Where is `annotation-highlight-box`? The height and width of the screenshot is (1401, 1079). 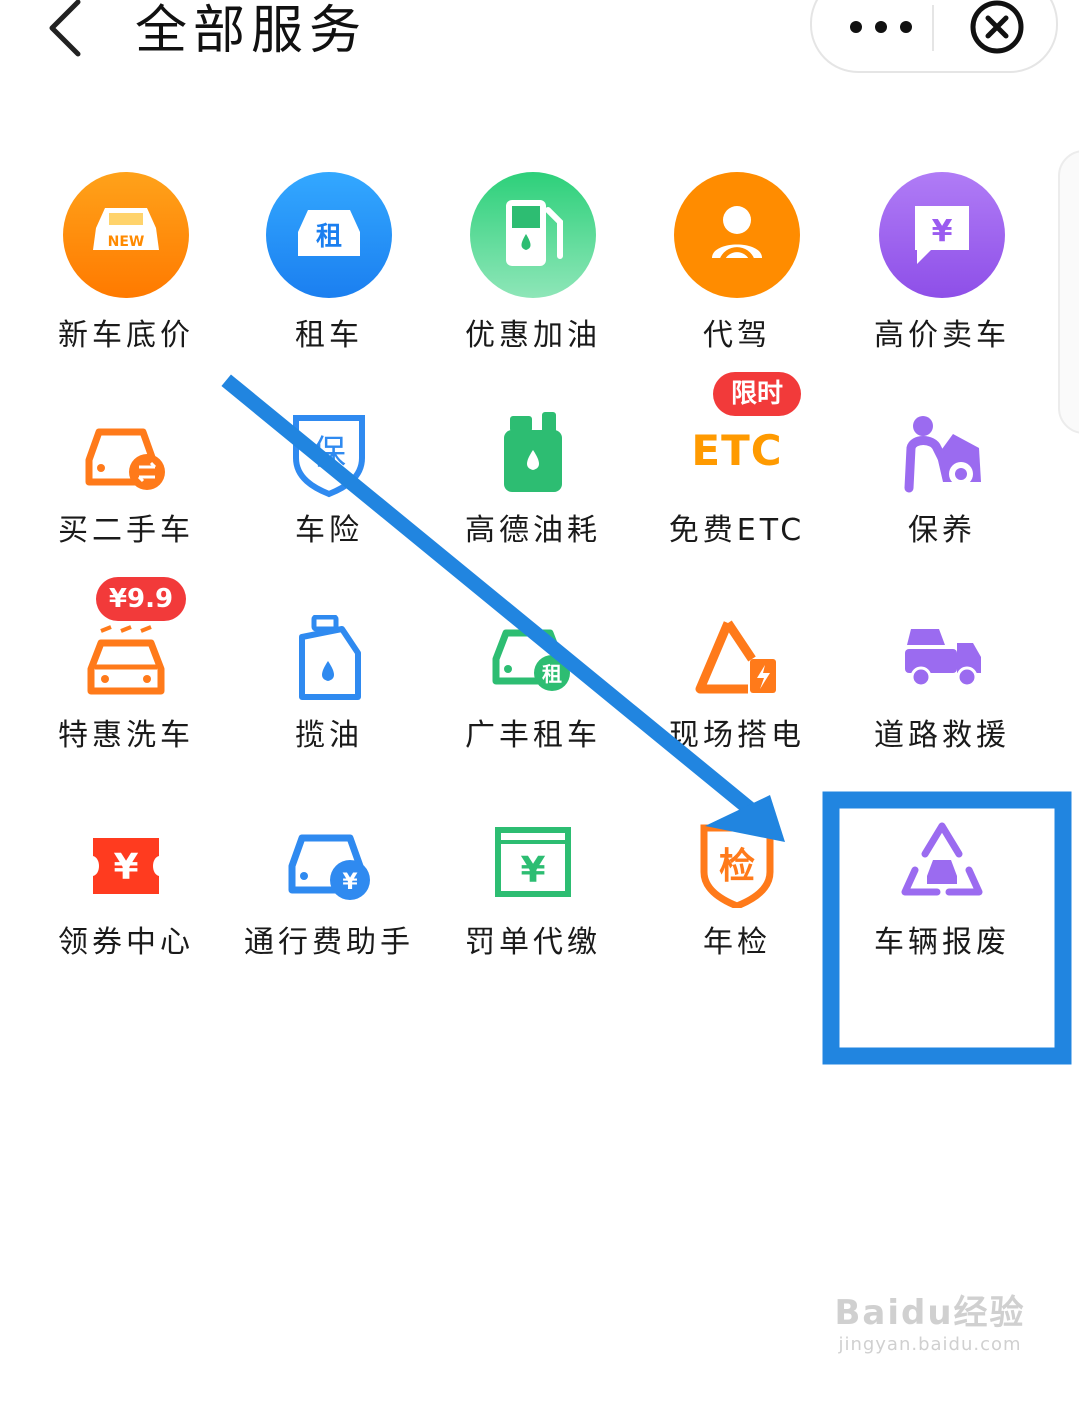 annotation-highlight-box is located at coordinates (947, 928).